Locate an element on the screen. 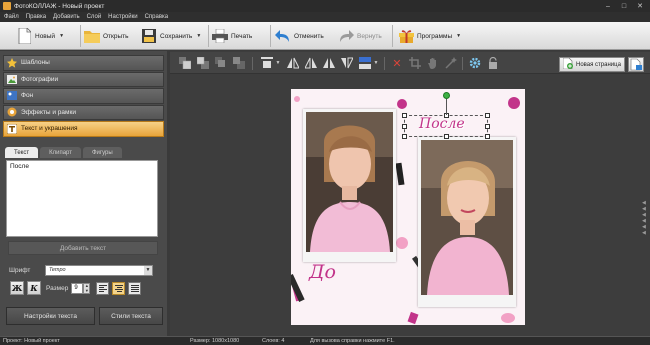  align-left-button is located at coordinates (103, 288).